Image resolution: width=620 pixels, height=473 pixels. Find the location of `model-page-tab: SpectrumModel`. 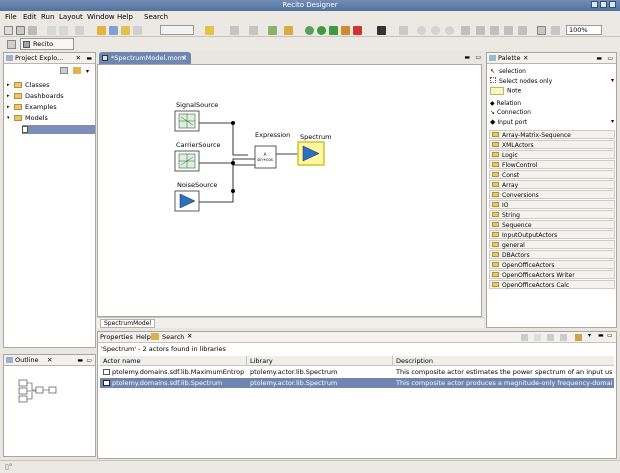

model-page-tab: SpectrumModel is located at coordinates (128, 323).